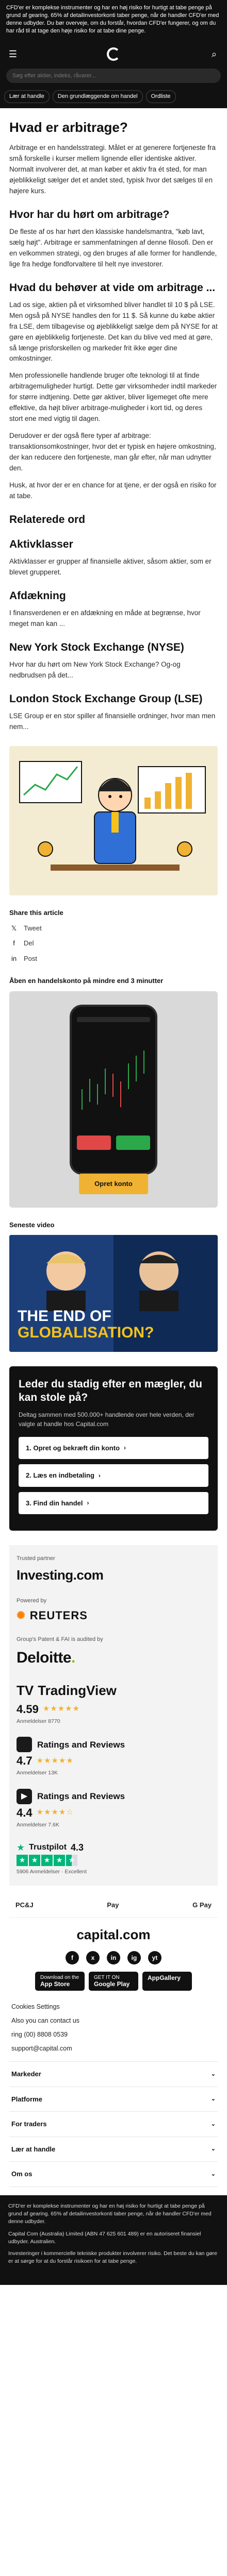 The image size is (227, 2576). What do you see at coordinates (25, 1690) in the screenshot?
I see `tradingview-icon: TV` at bounding box center [25, 1690].